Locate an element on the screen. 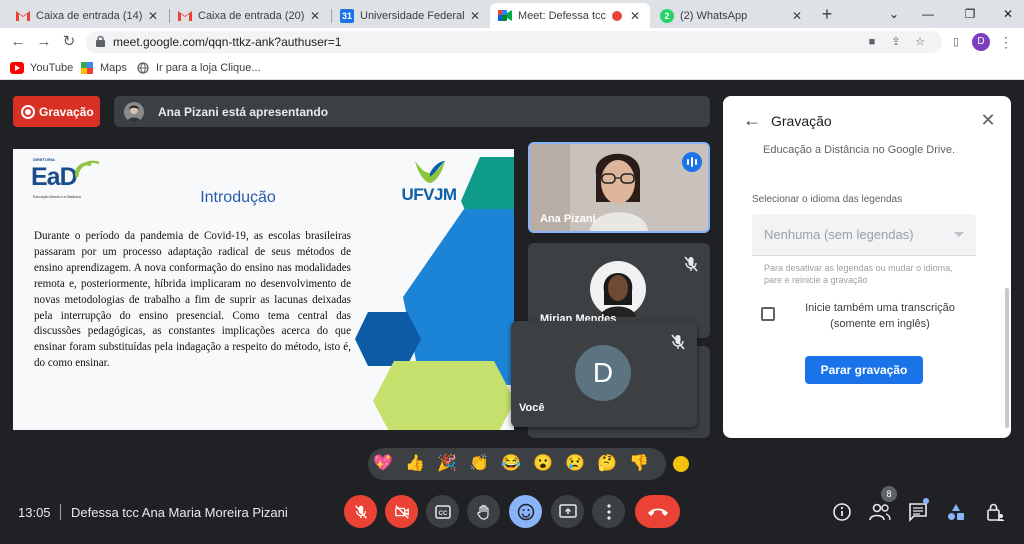 The image size is (1024, 544). hand-icon is located at coordinates (482, 512).